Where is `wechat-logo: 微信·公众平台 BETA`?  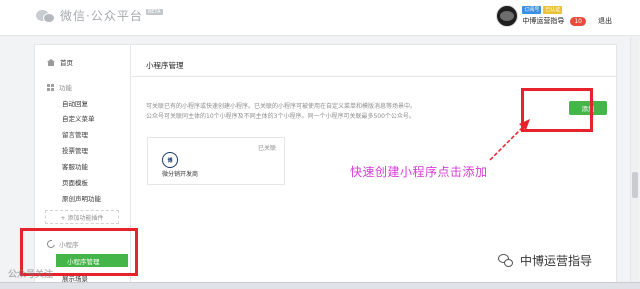 wechat-logo: 微信·公众平台 BETA is located at coordinates (99, 15).